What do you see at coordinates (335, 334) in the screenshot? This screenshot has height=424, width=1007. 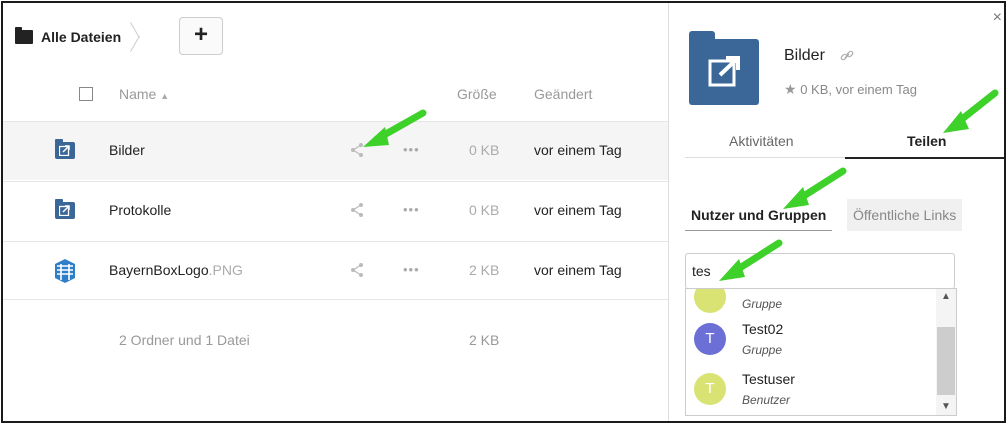 I see `table-summary: 2 Ordner und 1 Datei 2 KB` at bounding box center [335, 334].